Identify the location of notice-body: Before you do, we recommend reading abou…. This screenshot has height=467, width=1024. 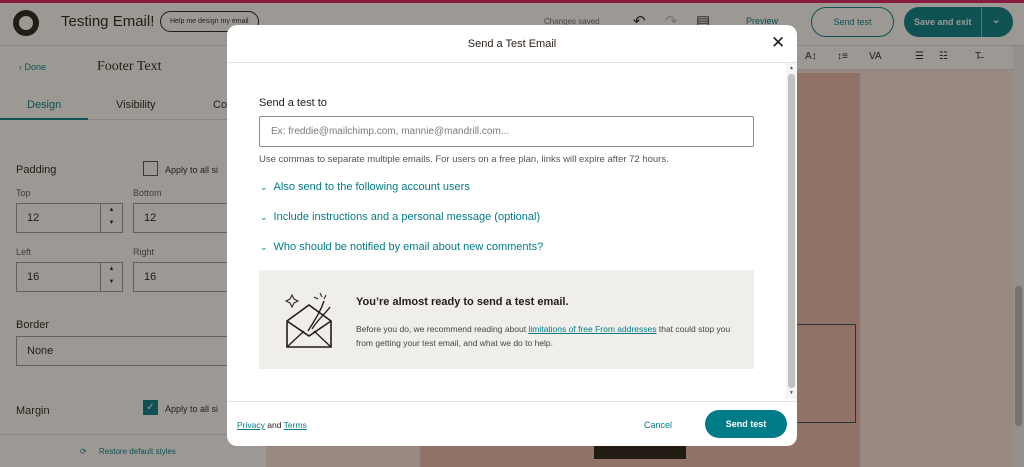
(546, 336).